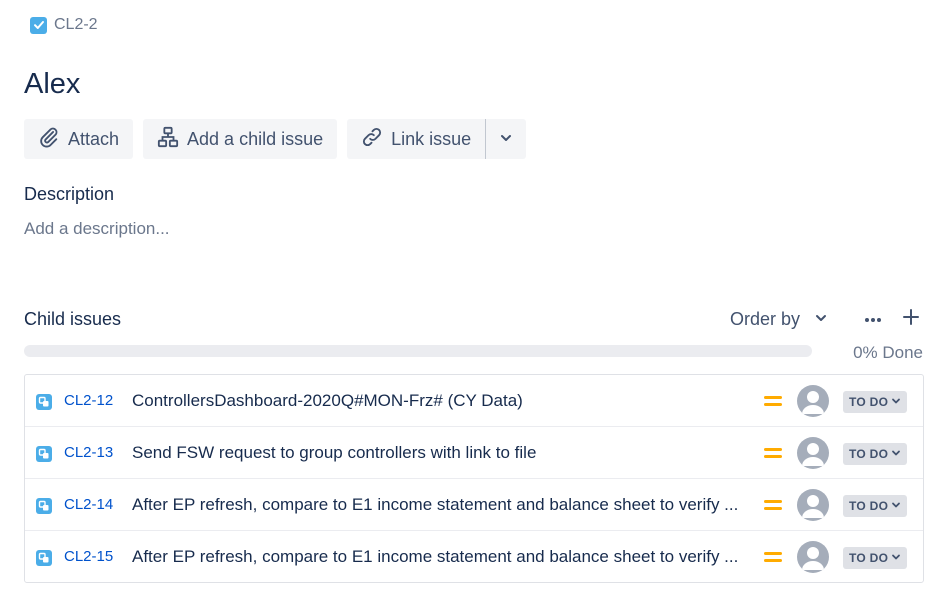 The image size is (944, 601). I want to click on paperclip-icon, so click(49, 139).